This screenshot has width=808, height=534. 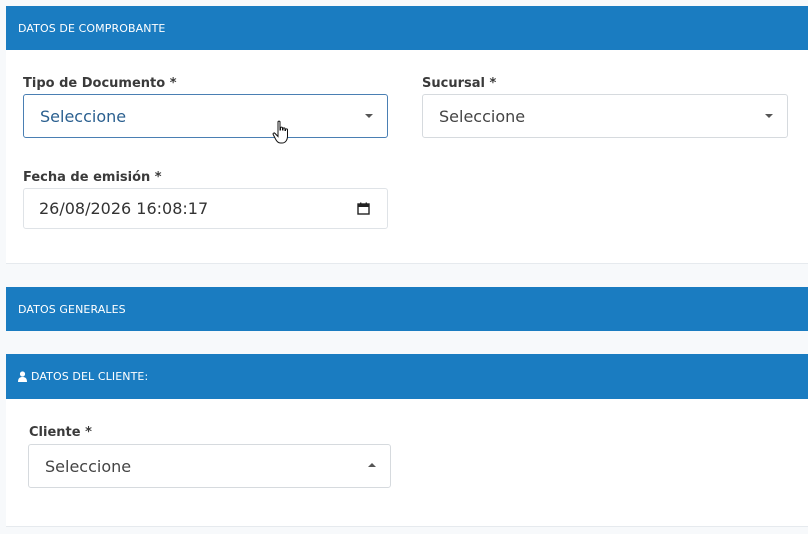 I want to click on sucursal-value: Seleccione, so click(x=482, y=116).